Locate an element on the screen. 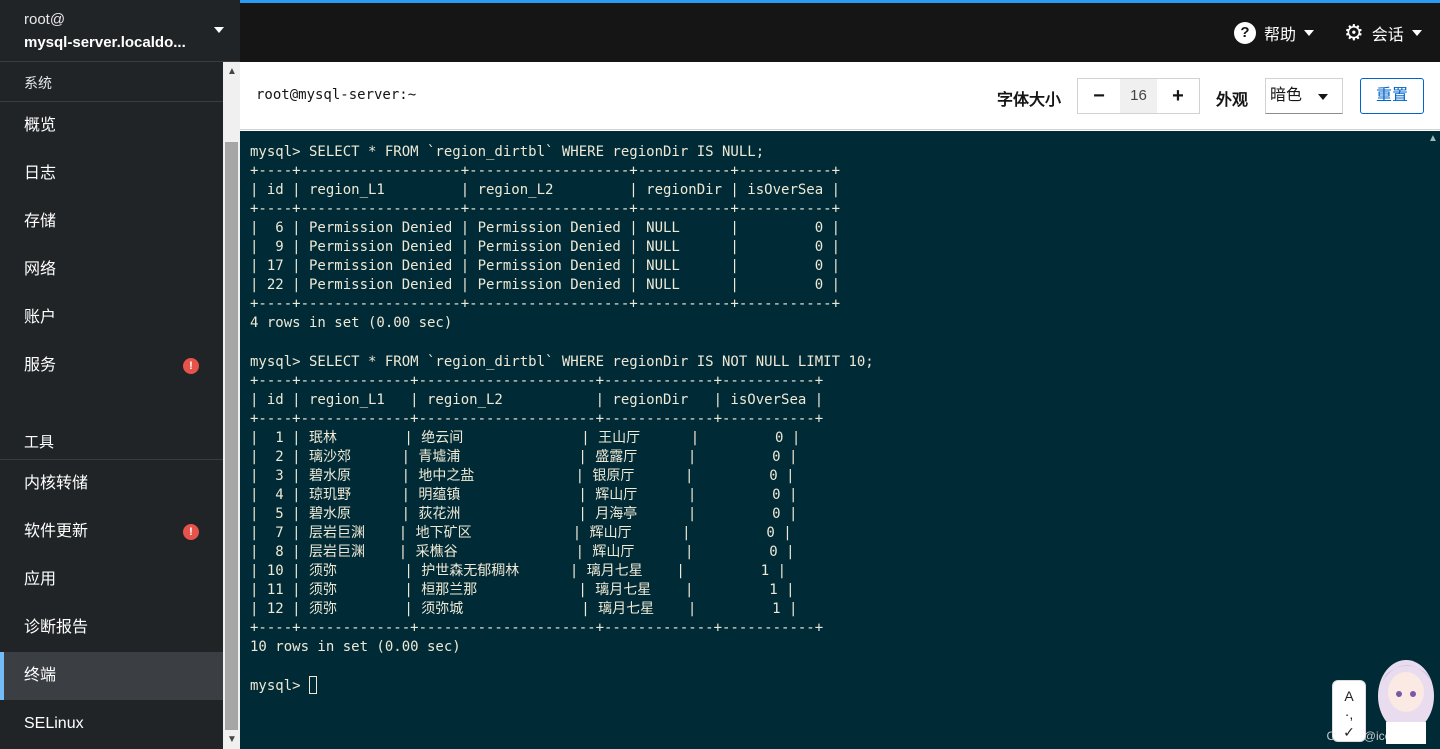 The height and width of the screenshot is (749, 1440). sidebar-item: 日志 is located at coordinates (111, 174).